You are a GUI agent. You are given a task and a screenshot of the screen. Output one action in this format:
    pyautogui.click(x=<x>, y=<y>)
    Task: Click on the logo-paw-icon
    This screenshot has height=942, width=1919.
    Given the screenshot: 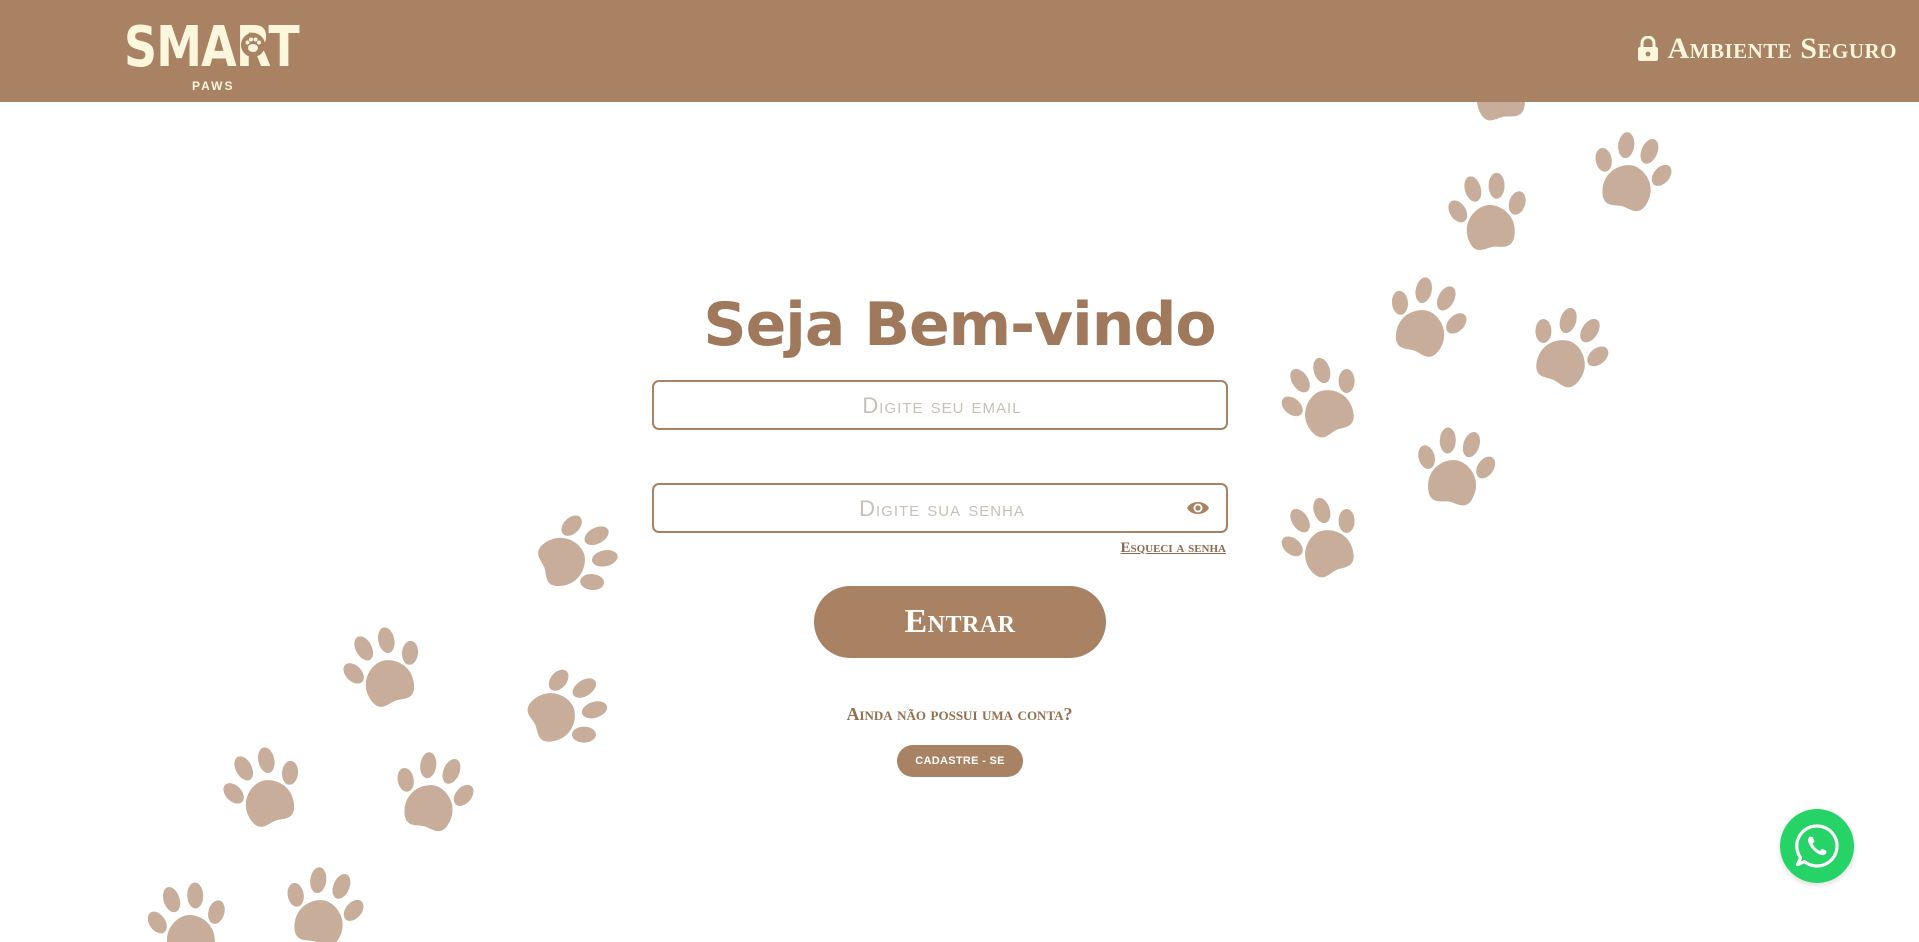 What is the action you would take?
    pyautogui.click(x=253, y=45)
    